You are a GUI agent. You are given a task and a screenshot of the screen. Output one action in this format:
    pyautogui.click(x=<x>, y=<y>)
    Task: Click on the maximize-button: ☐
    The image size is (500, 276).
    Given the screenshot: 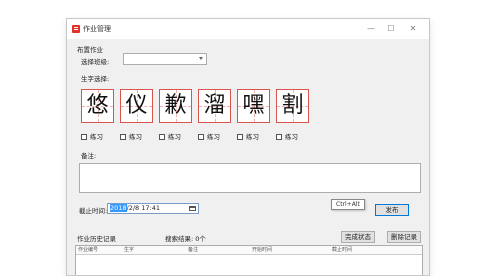 What is the action you would take?
    pyautogui.click(x=391, y=28)
    